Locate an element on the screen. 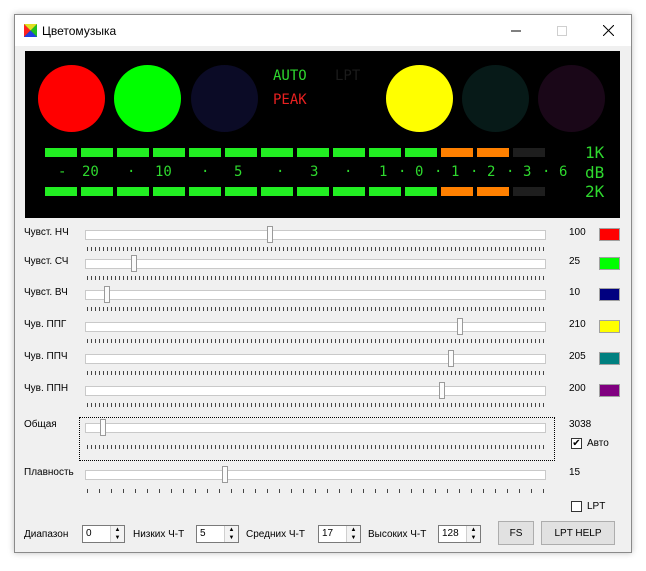 This screenshot has width=646, height=571. total-slider-thumb is located at coordinates (103, 427).